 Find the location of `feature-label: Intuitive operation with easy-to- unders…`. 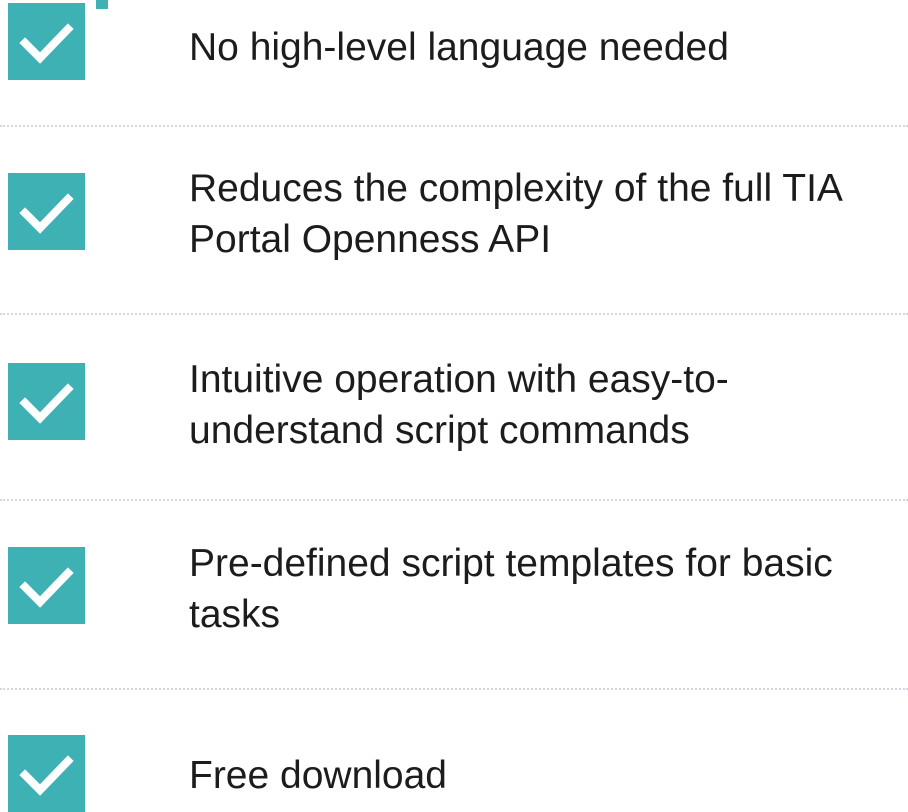

feature-label: Intuitive operation with easy-to- unders… is located at coordinates (459, 405).